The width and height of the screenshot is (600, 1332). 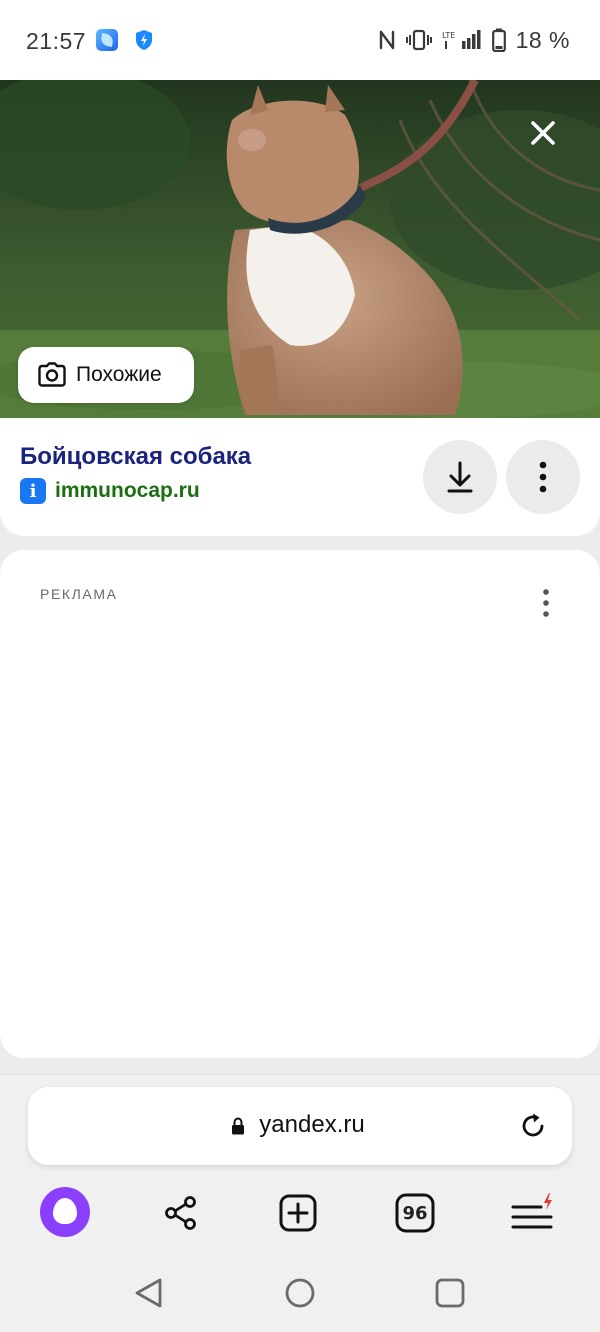 I want to click on battery-icon, so click(x=498, y=40).